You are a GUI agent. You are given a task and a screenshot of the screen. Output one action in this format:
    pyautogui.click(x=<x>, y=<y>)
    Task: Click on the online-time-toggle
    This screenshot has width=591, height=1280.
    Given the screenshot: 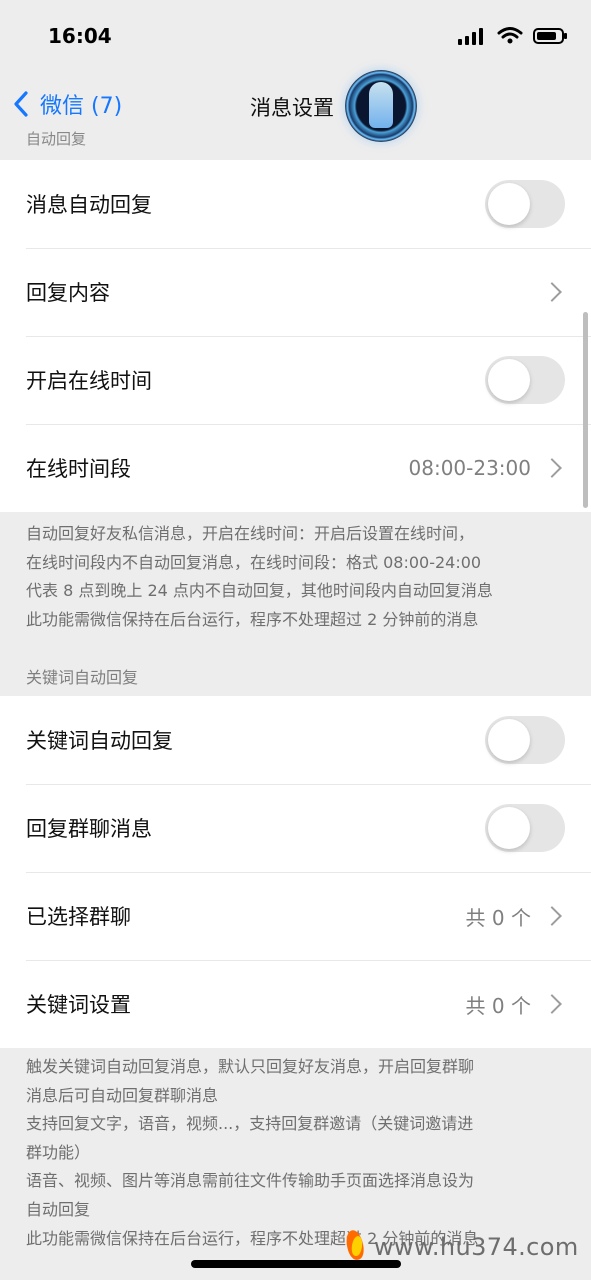 What is the action you would take?
    pyautogui.click(x=525, y=380)
    